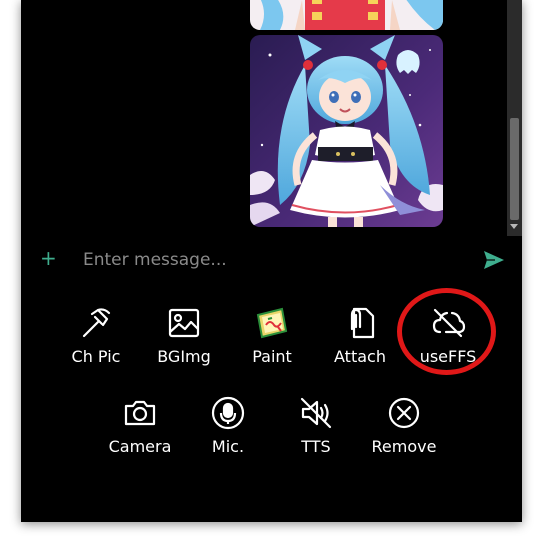 The width and height of the screenshot is (544, 547). Describe the element at coordinates (228, 432) in the screenshot. I see `microphone-button: Mic.` at that location.